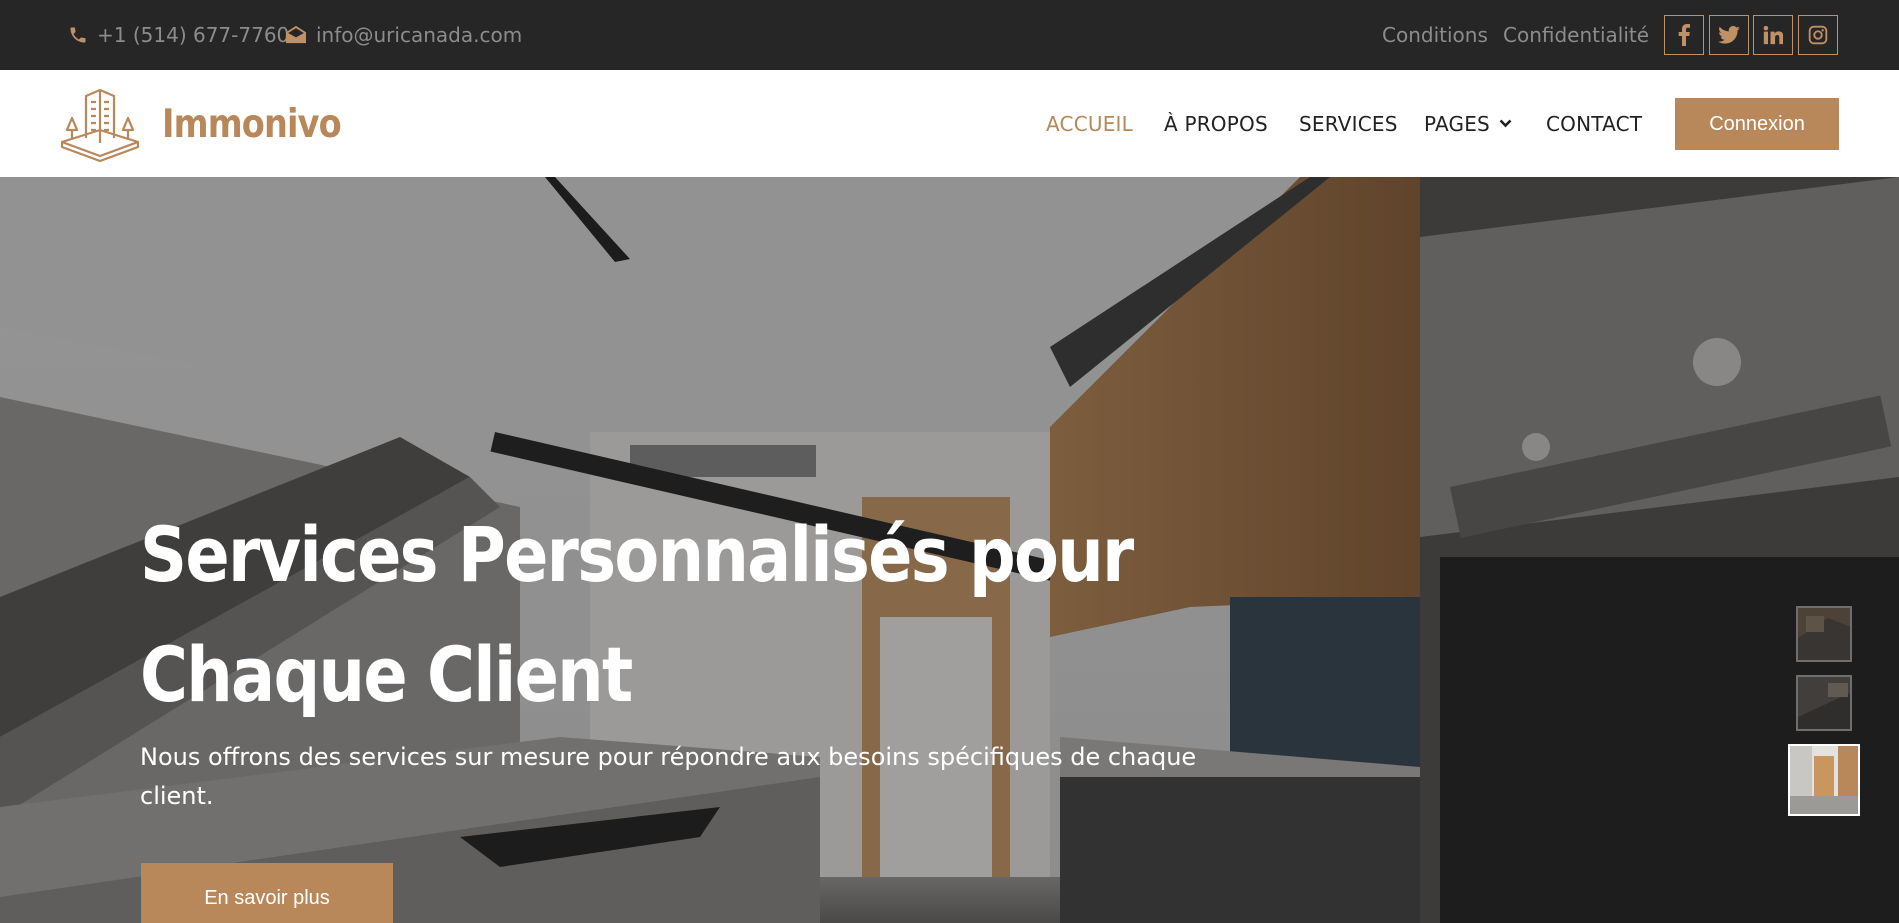  What do you see at coordinates (1576, 35) in the screenshot?
I see `privacy-link: Confidentialité` at bounding box center [1576, 35].